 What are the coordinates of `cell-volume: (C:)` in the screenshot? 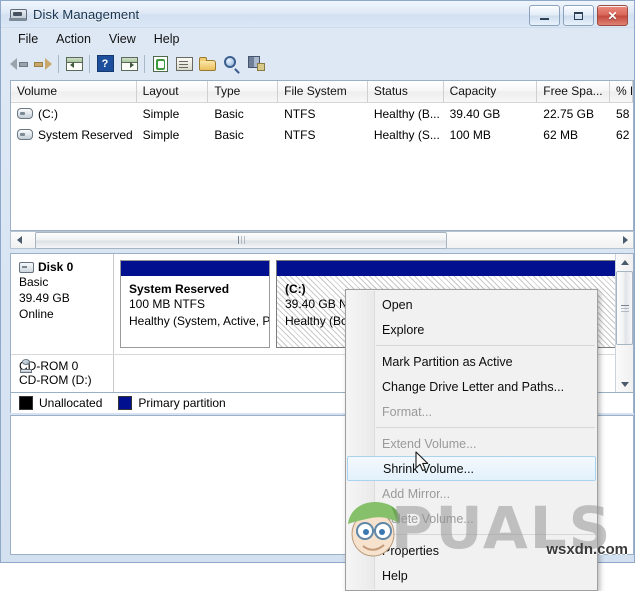 It's located at (74, 114).